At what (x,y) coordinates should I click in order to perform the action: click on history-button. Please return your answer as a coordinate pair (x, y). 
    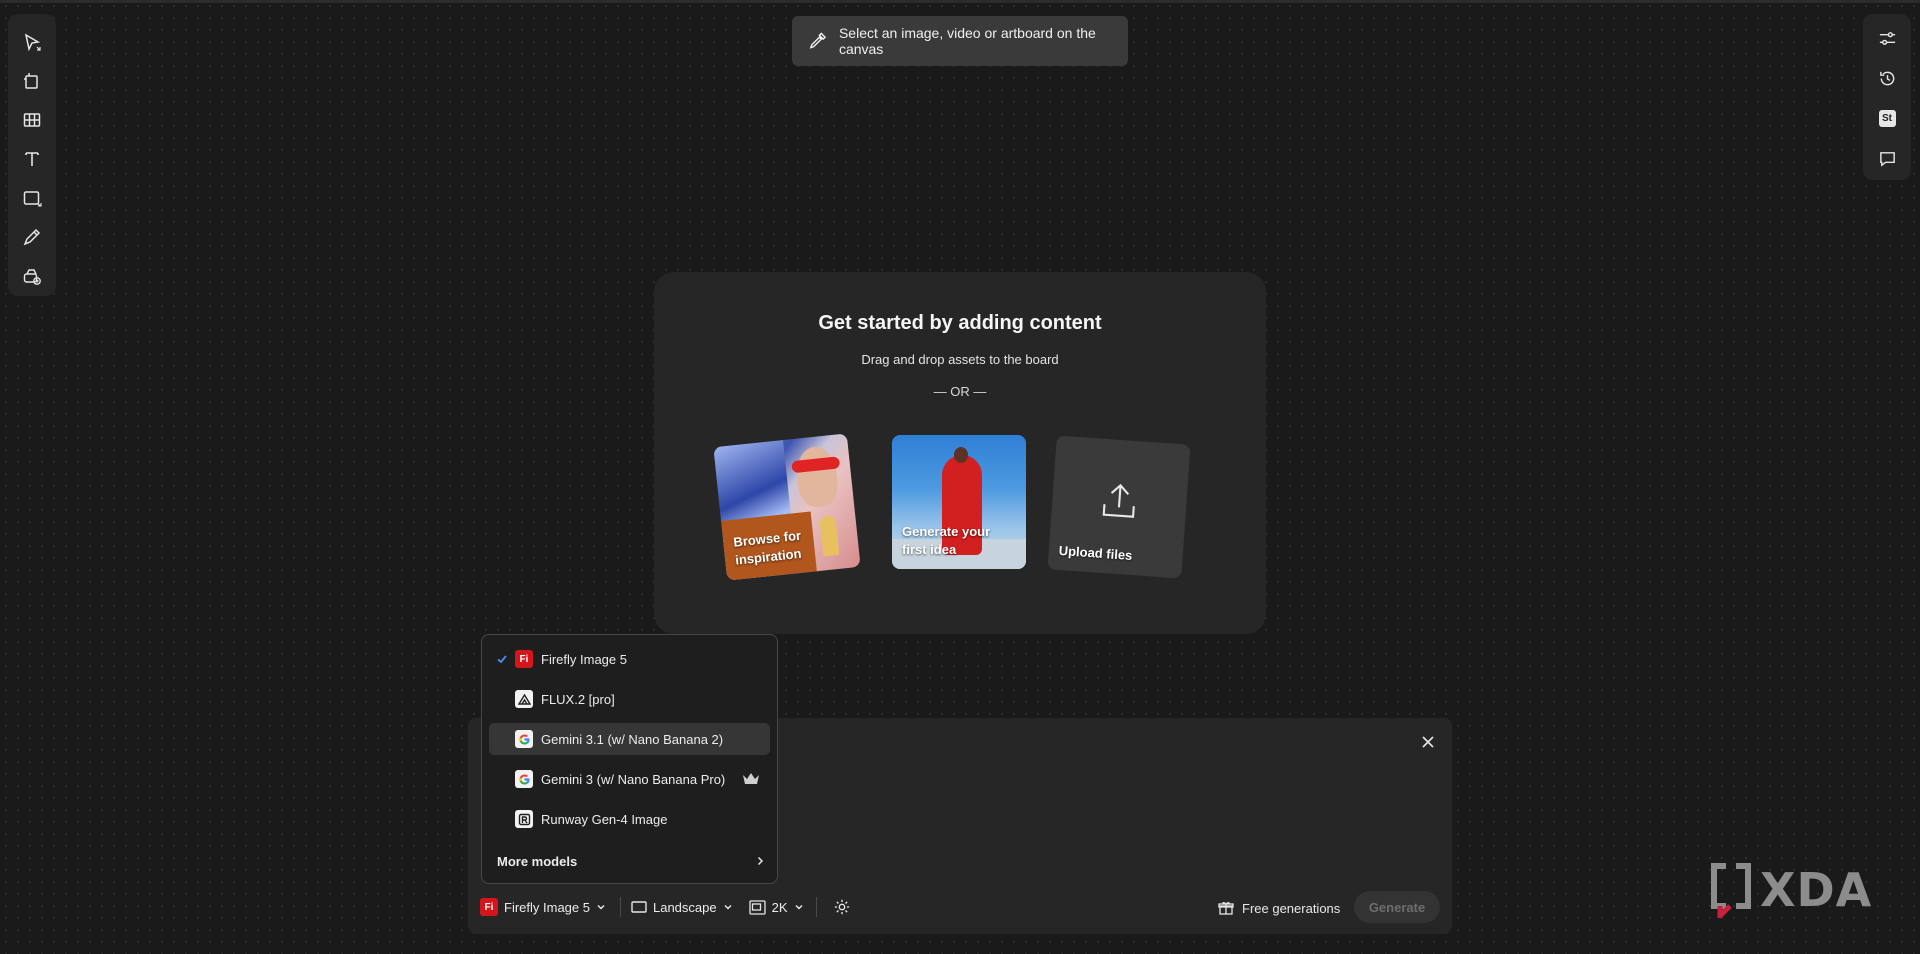
    Looking at the image, I should click on (1887, 78).